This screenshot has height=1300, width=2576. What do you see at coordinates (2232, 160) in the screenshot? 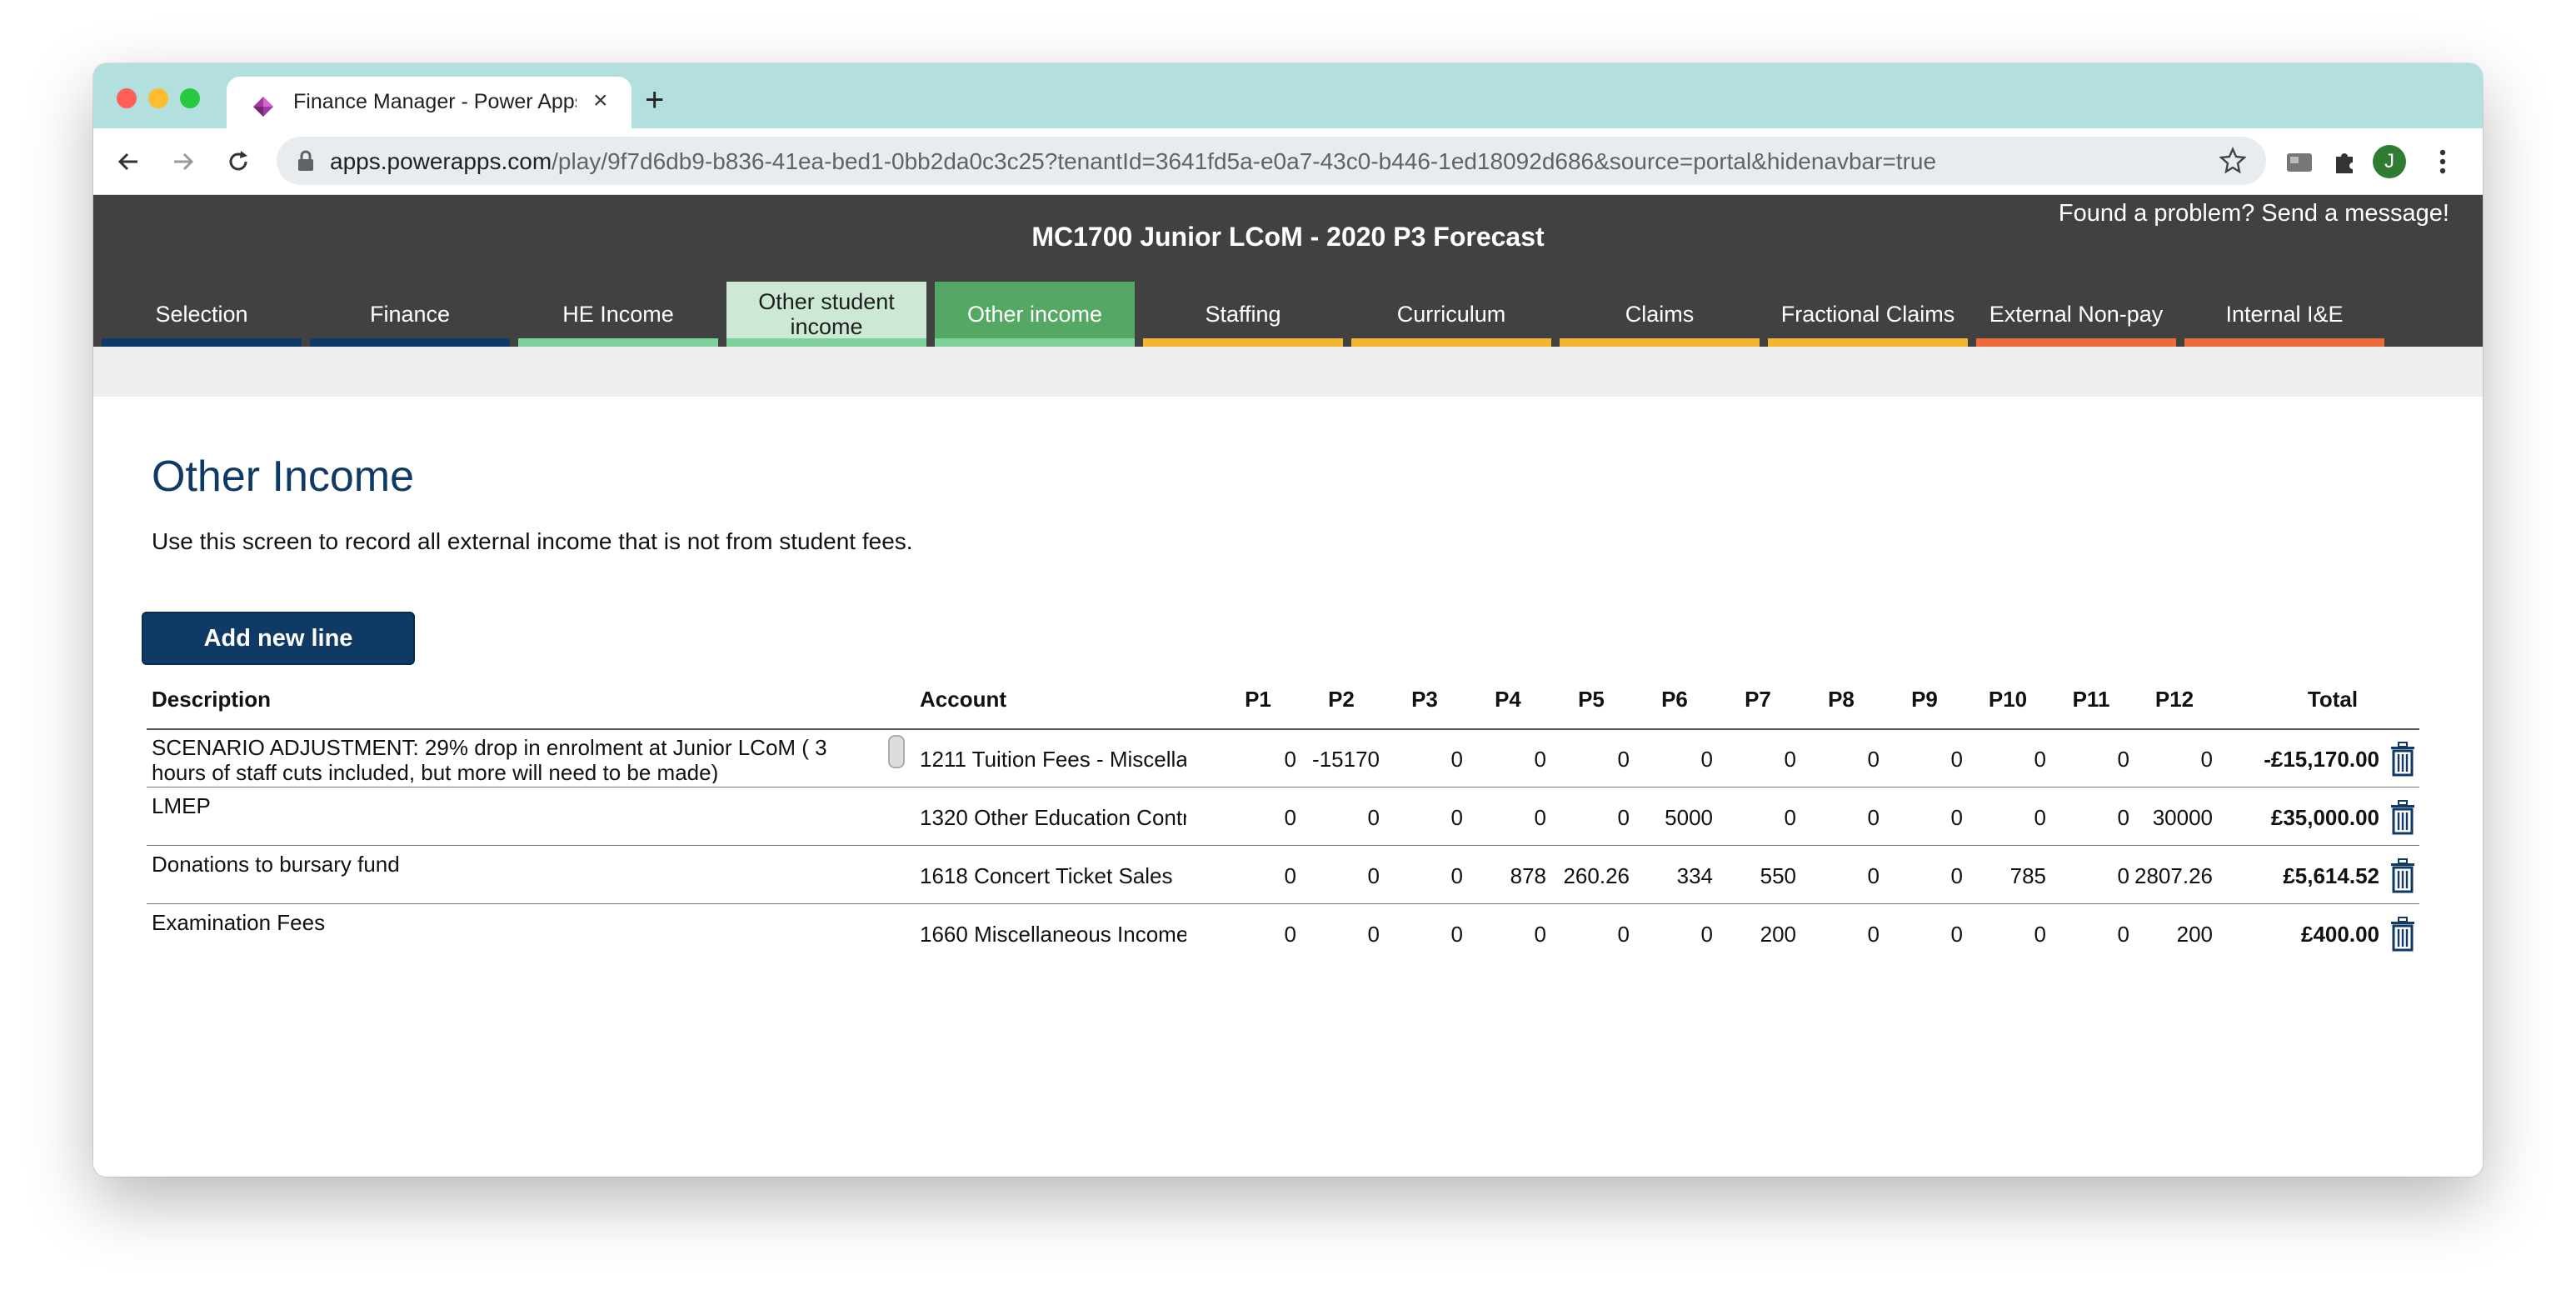
I see `bookmark-star-icon` at bounding box center [2232, 160].